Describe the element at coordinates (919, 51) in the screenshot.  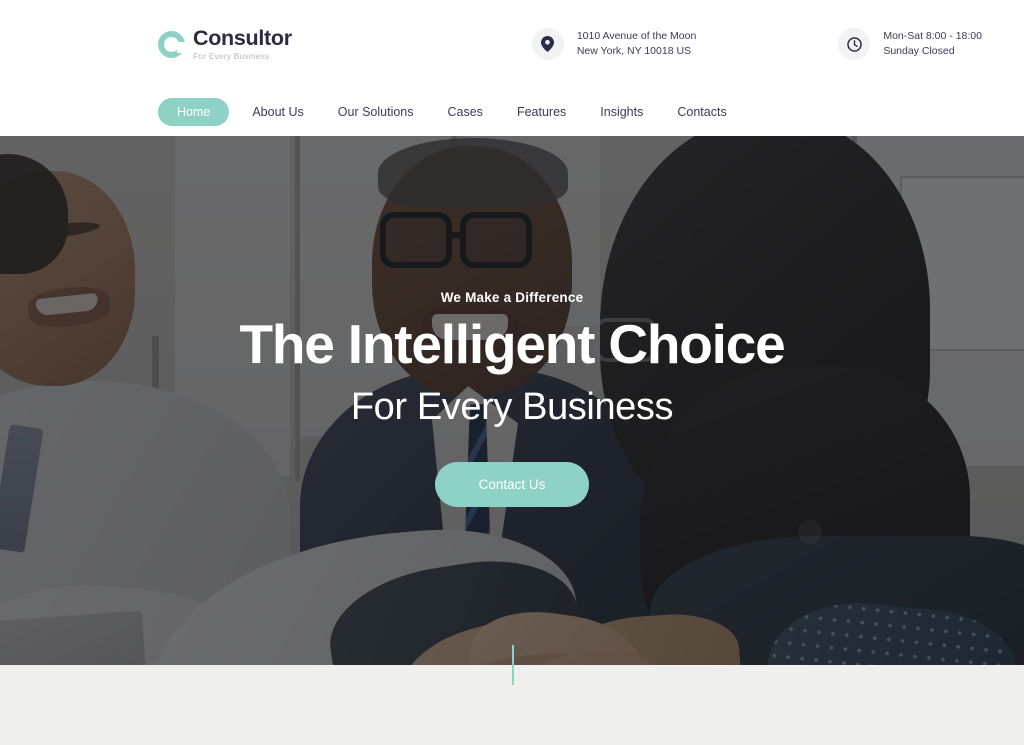
I see `hours-line-2: Sunday Closed` at that location.